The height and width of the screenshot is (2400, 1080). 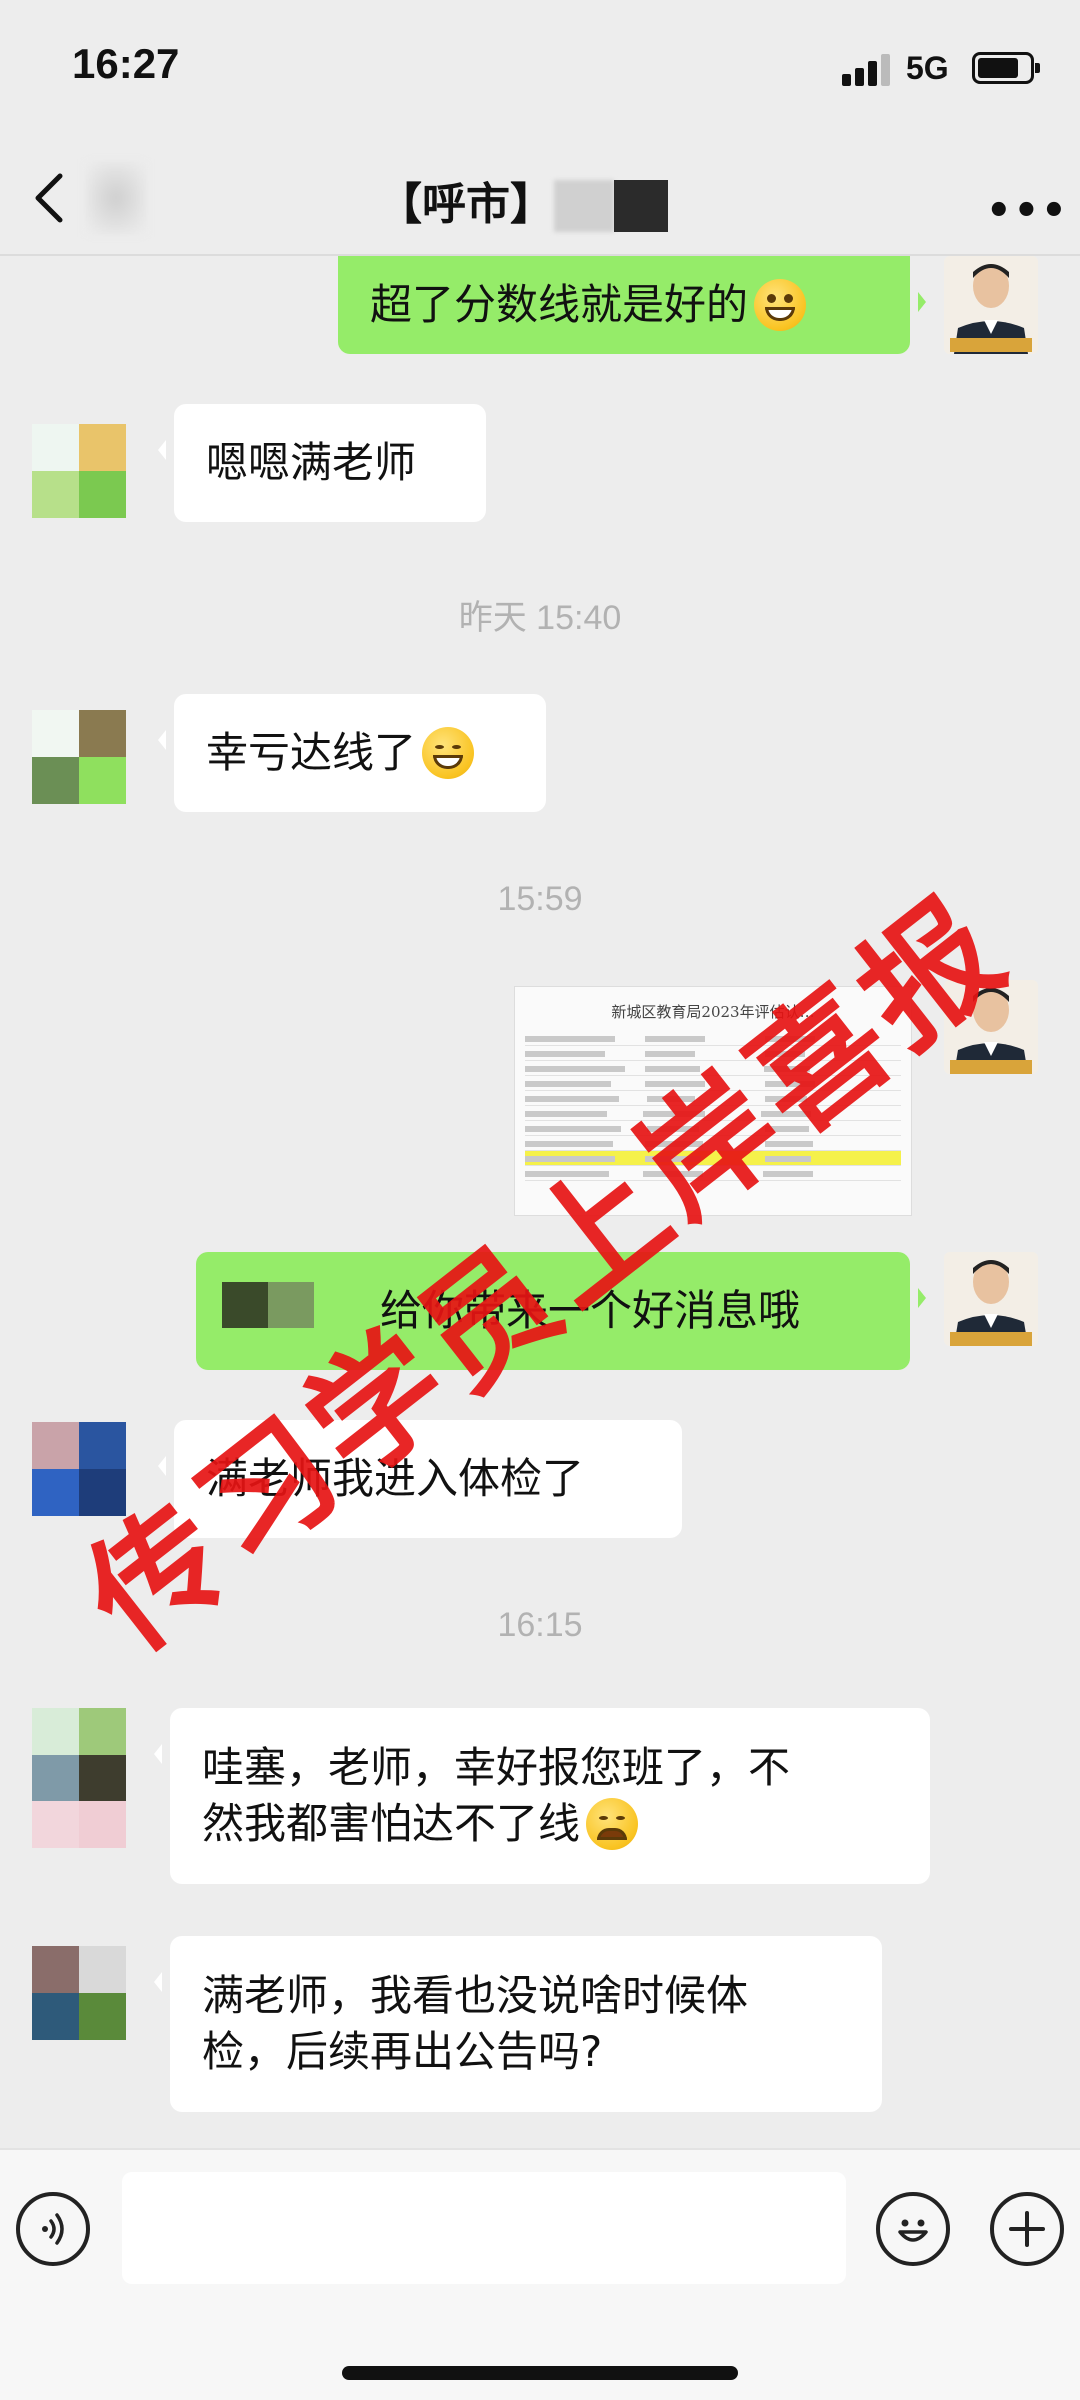 What do you see at coordinates (484, 2228) in the screenshot?
I see `message-input` at bounding box center [484, 2228].